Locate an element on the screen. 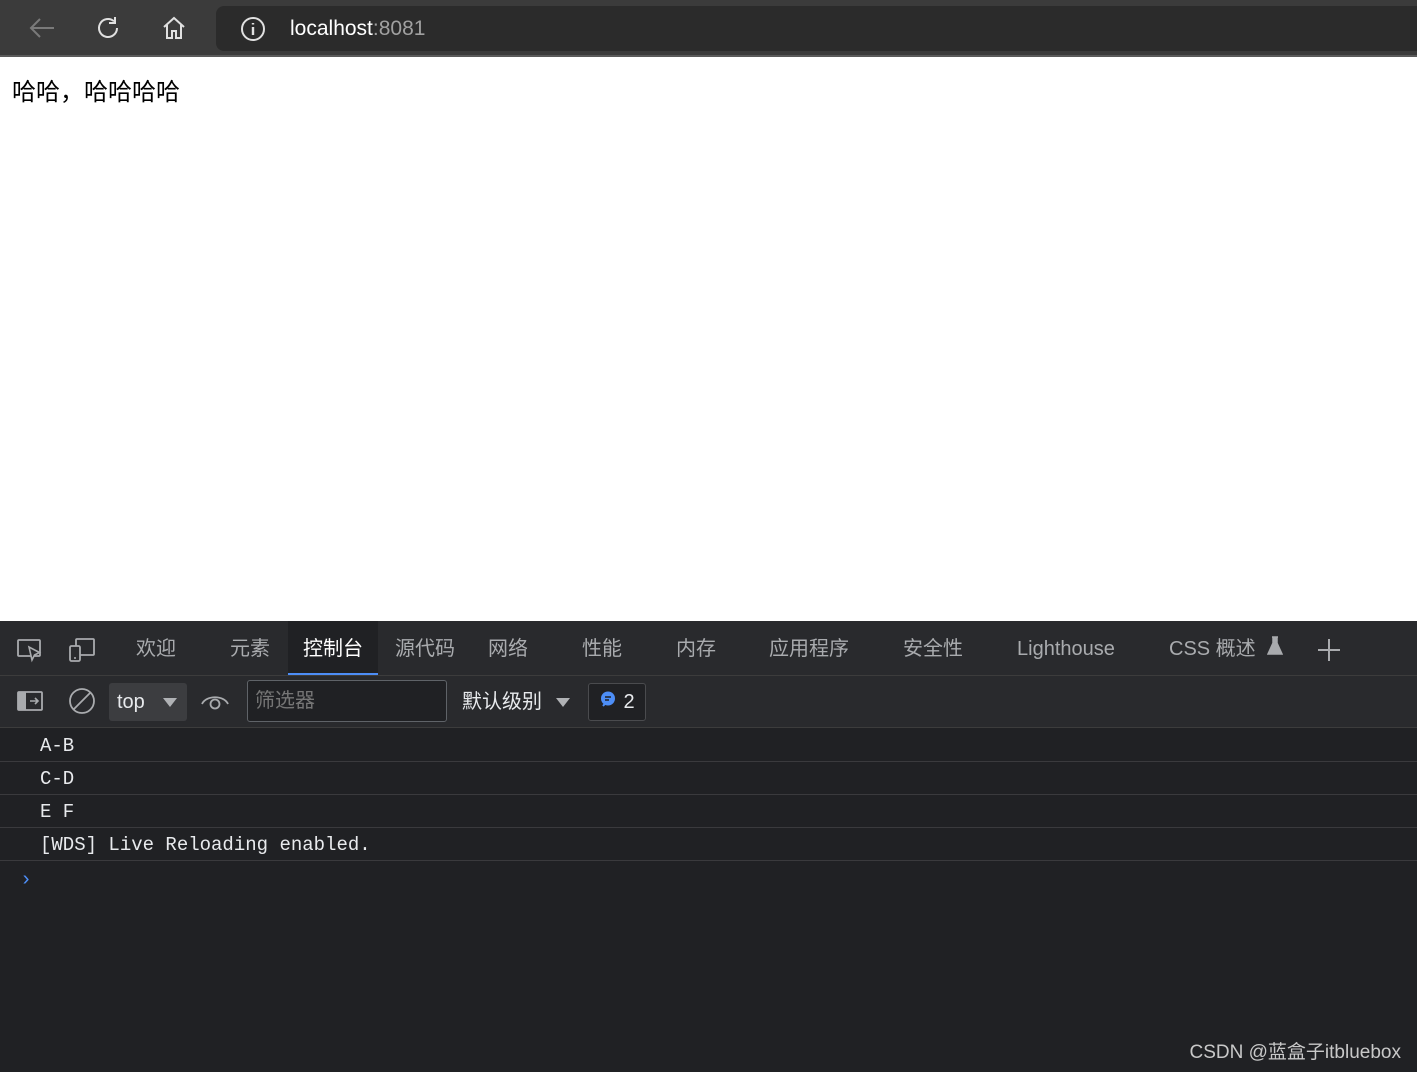  tab-memory: 内存 is located at coordinates (696, 648).